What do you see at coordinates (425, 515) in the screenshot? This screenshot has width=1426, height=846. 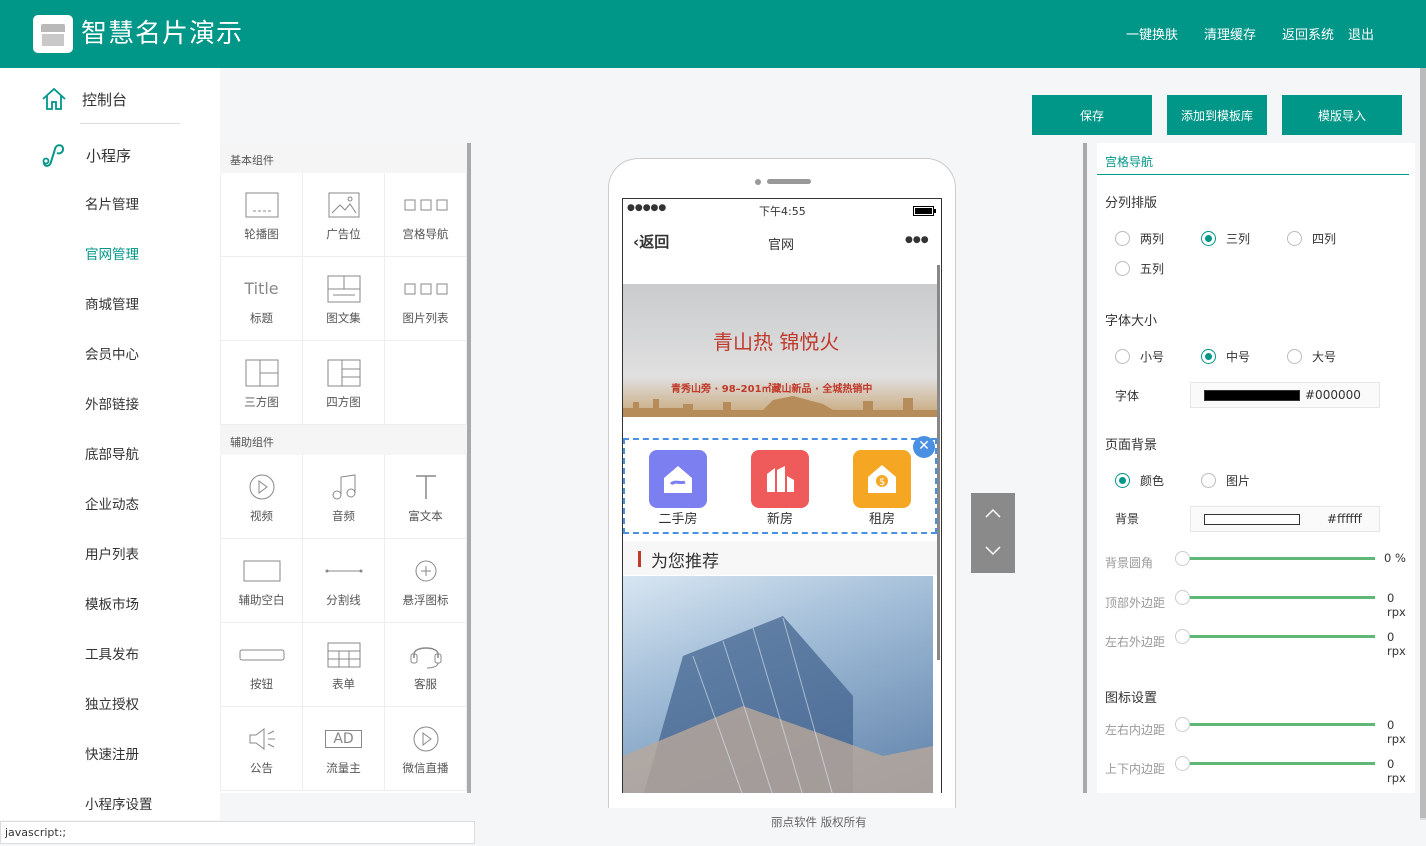 I see `component-richtext-label: 富文本` at bounding box center [425, 515].